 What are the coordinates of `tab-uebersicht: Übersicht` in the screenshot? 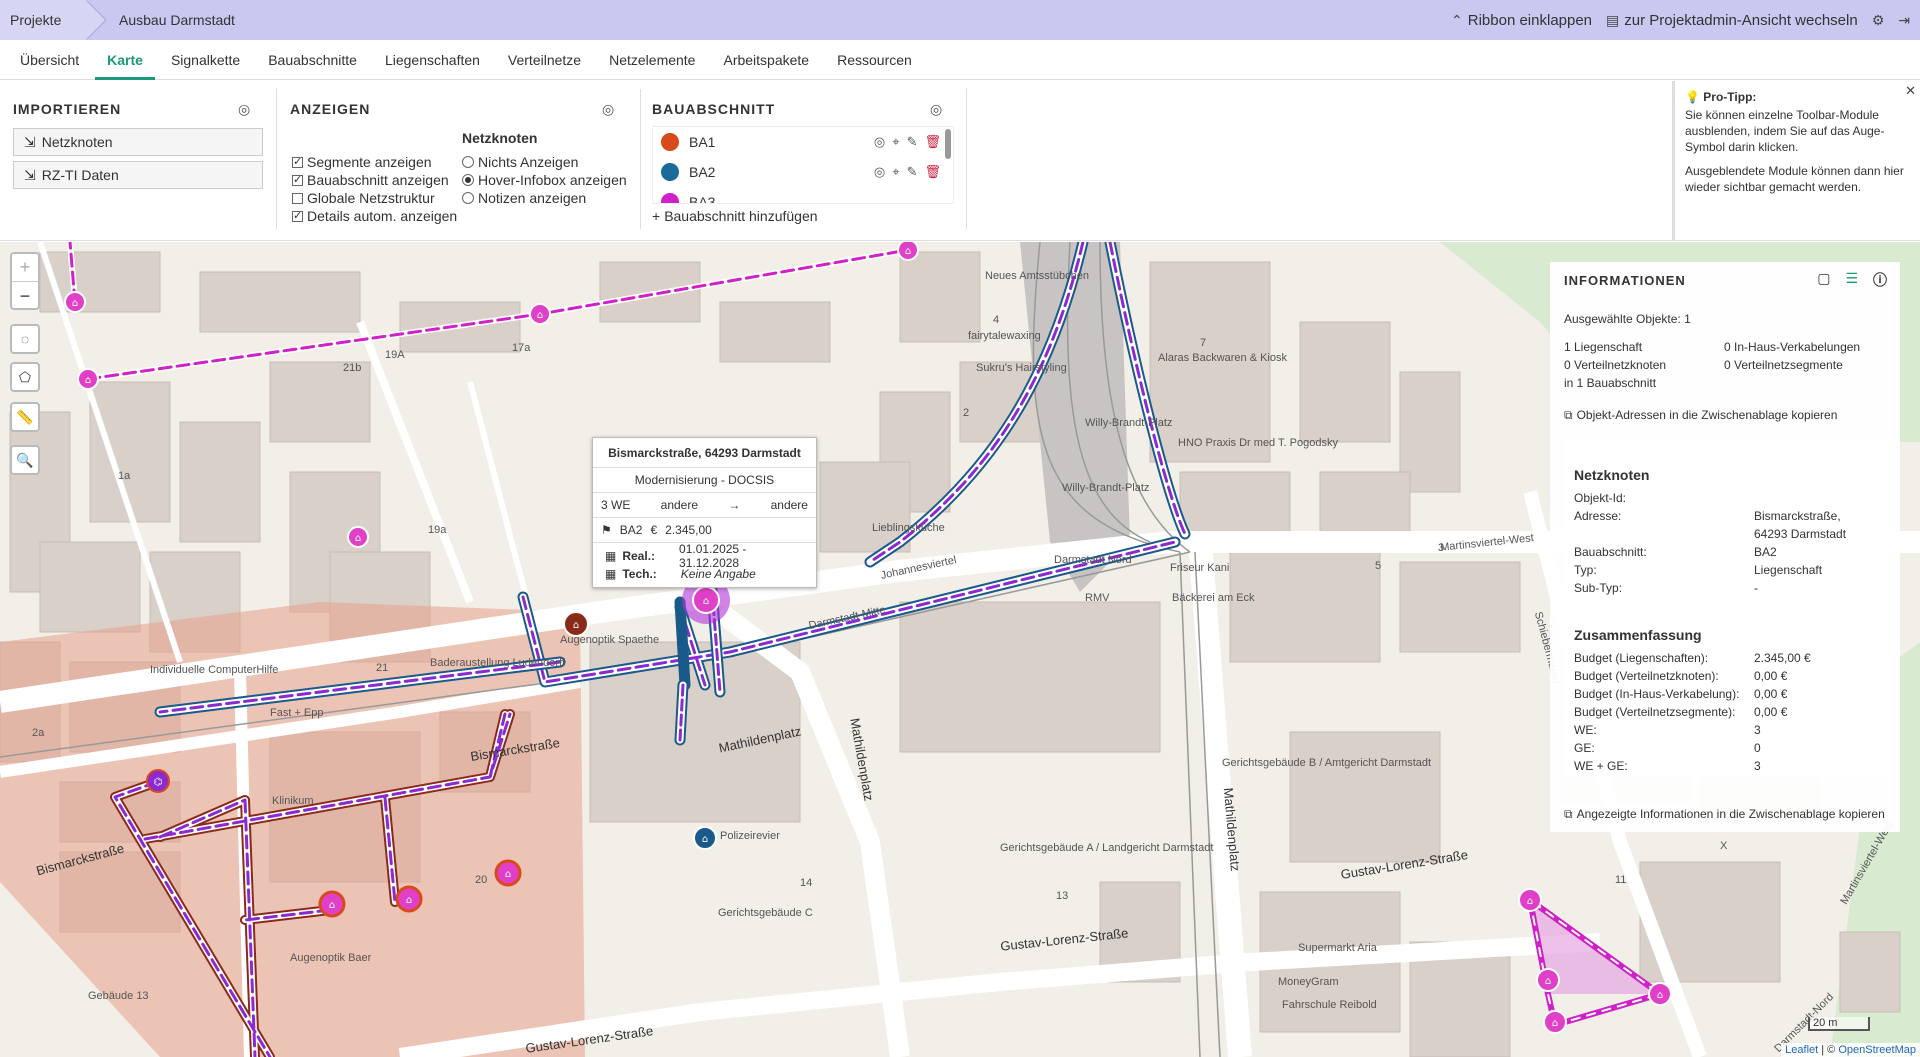 It's located at (49, 60).